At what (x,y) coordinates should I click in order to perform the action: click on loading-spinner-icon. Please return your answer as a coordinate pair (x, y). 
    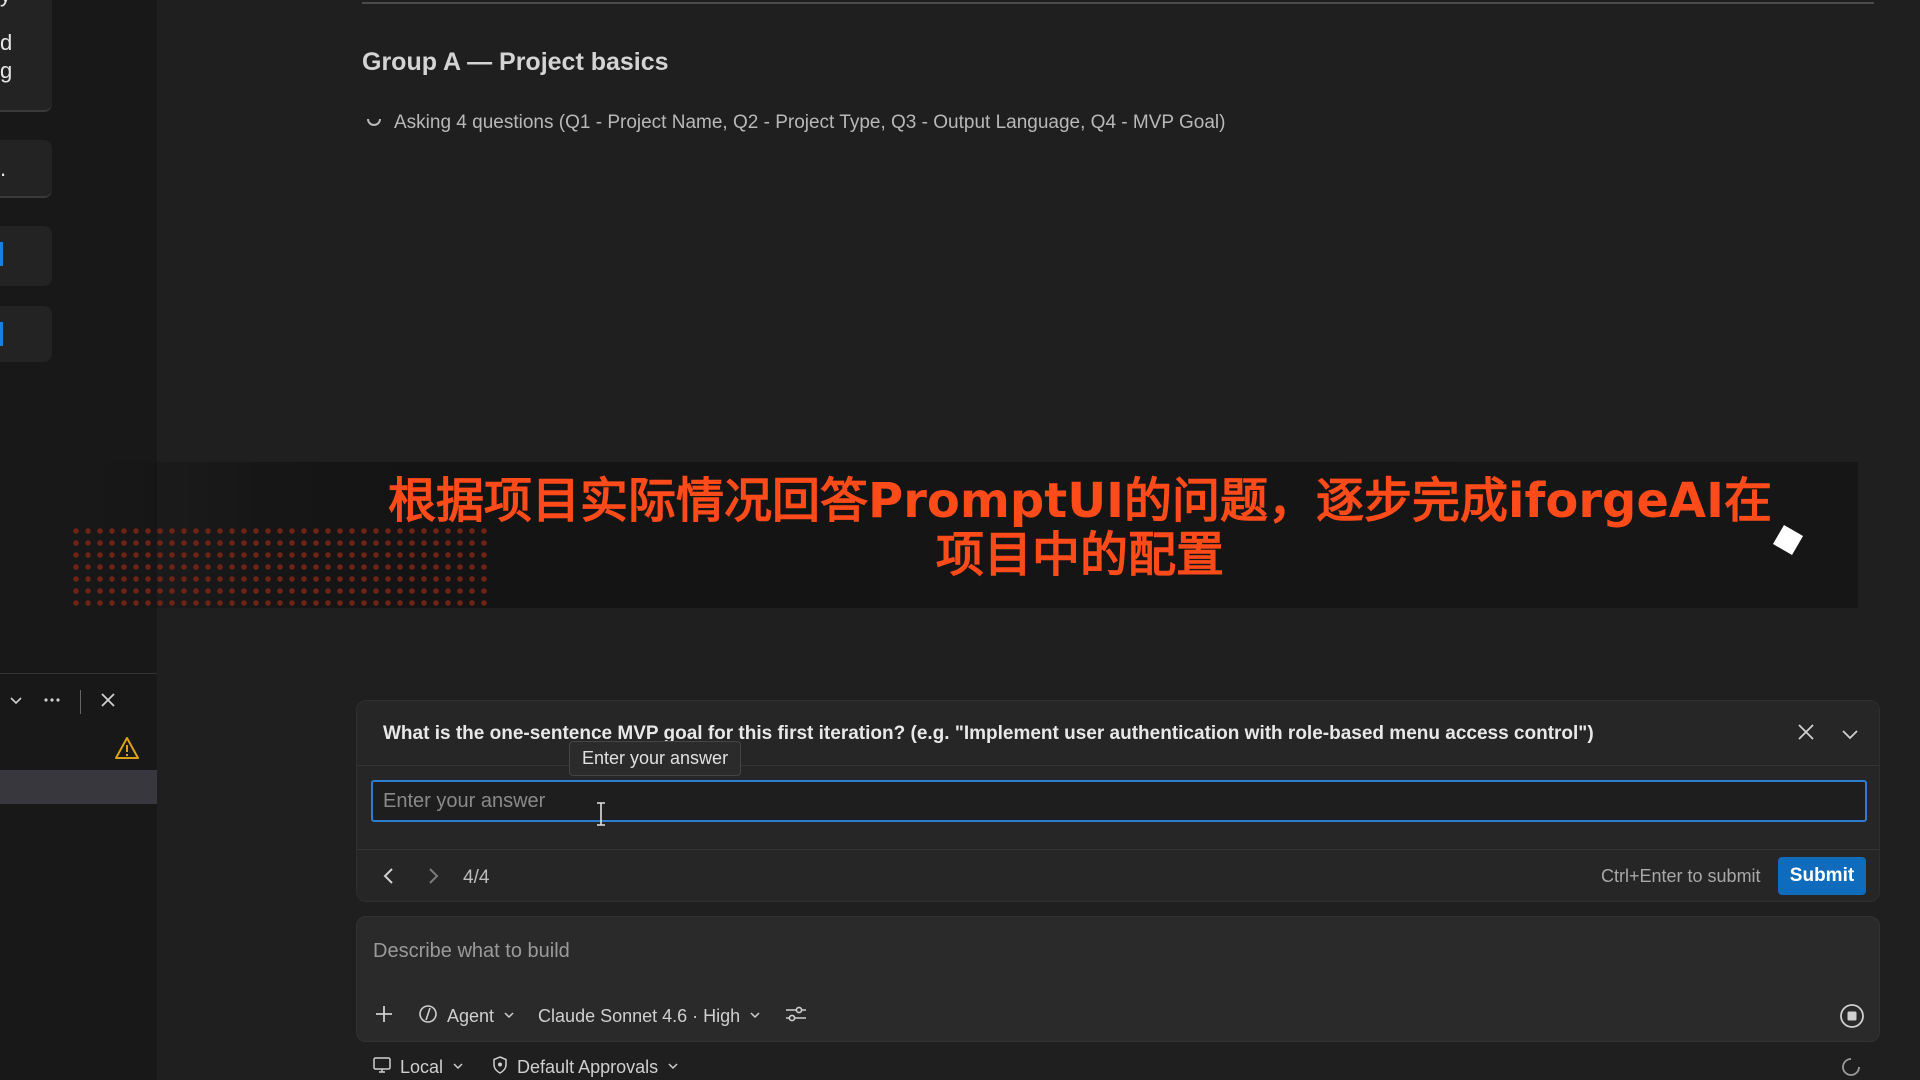
    Looking at the image, I should click on (1851, 1068).